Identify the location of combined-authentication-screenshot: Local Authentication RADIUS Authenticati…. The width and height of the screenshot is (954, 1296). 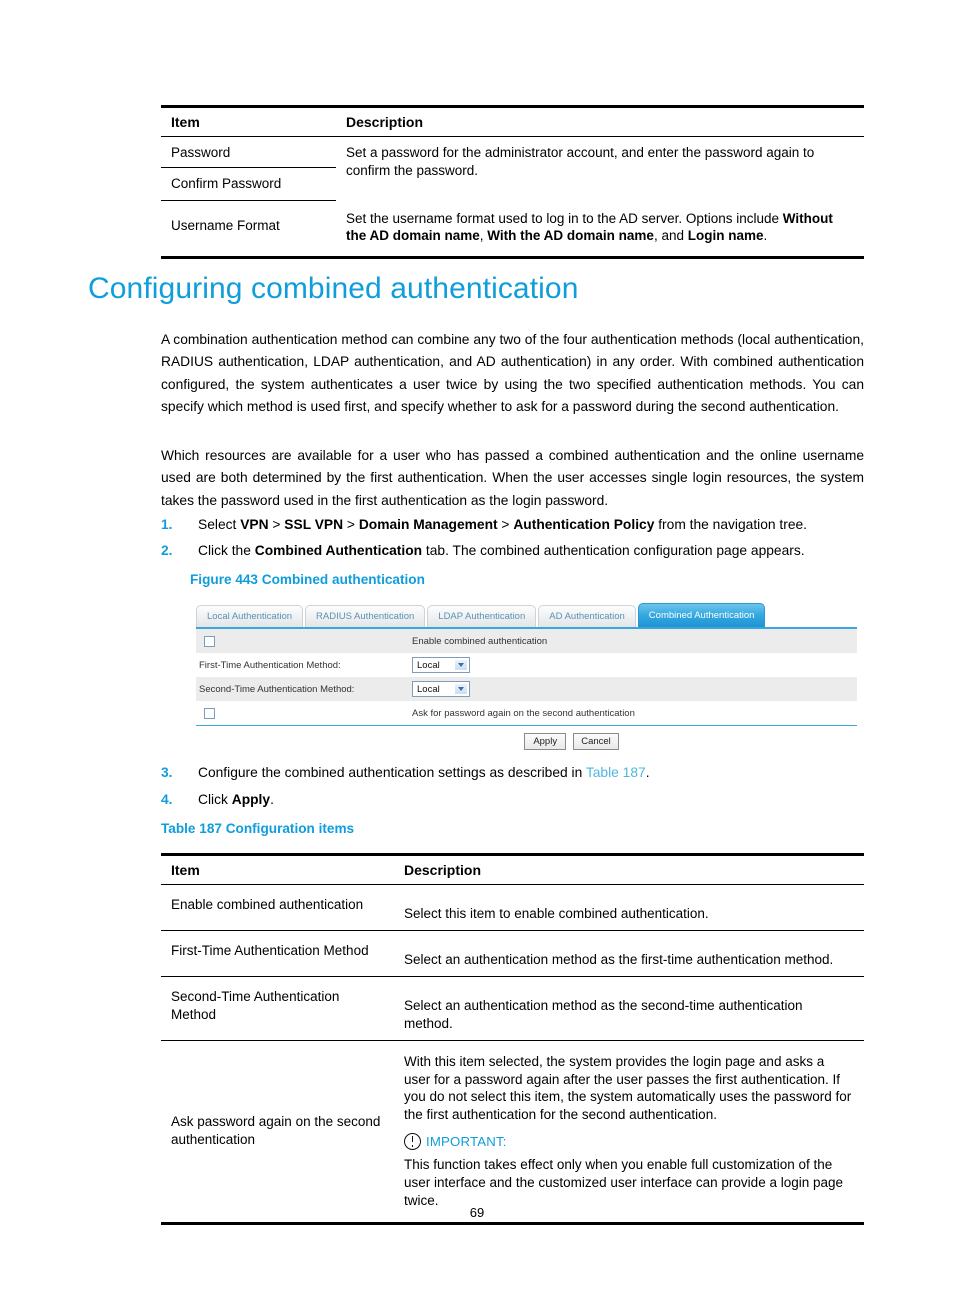
(526, 678).